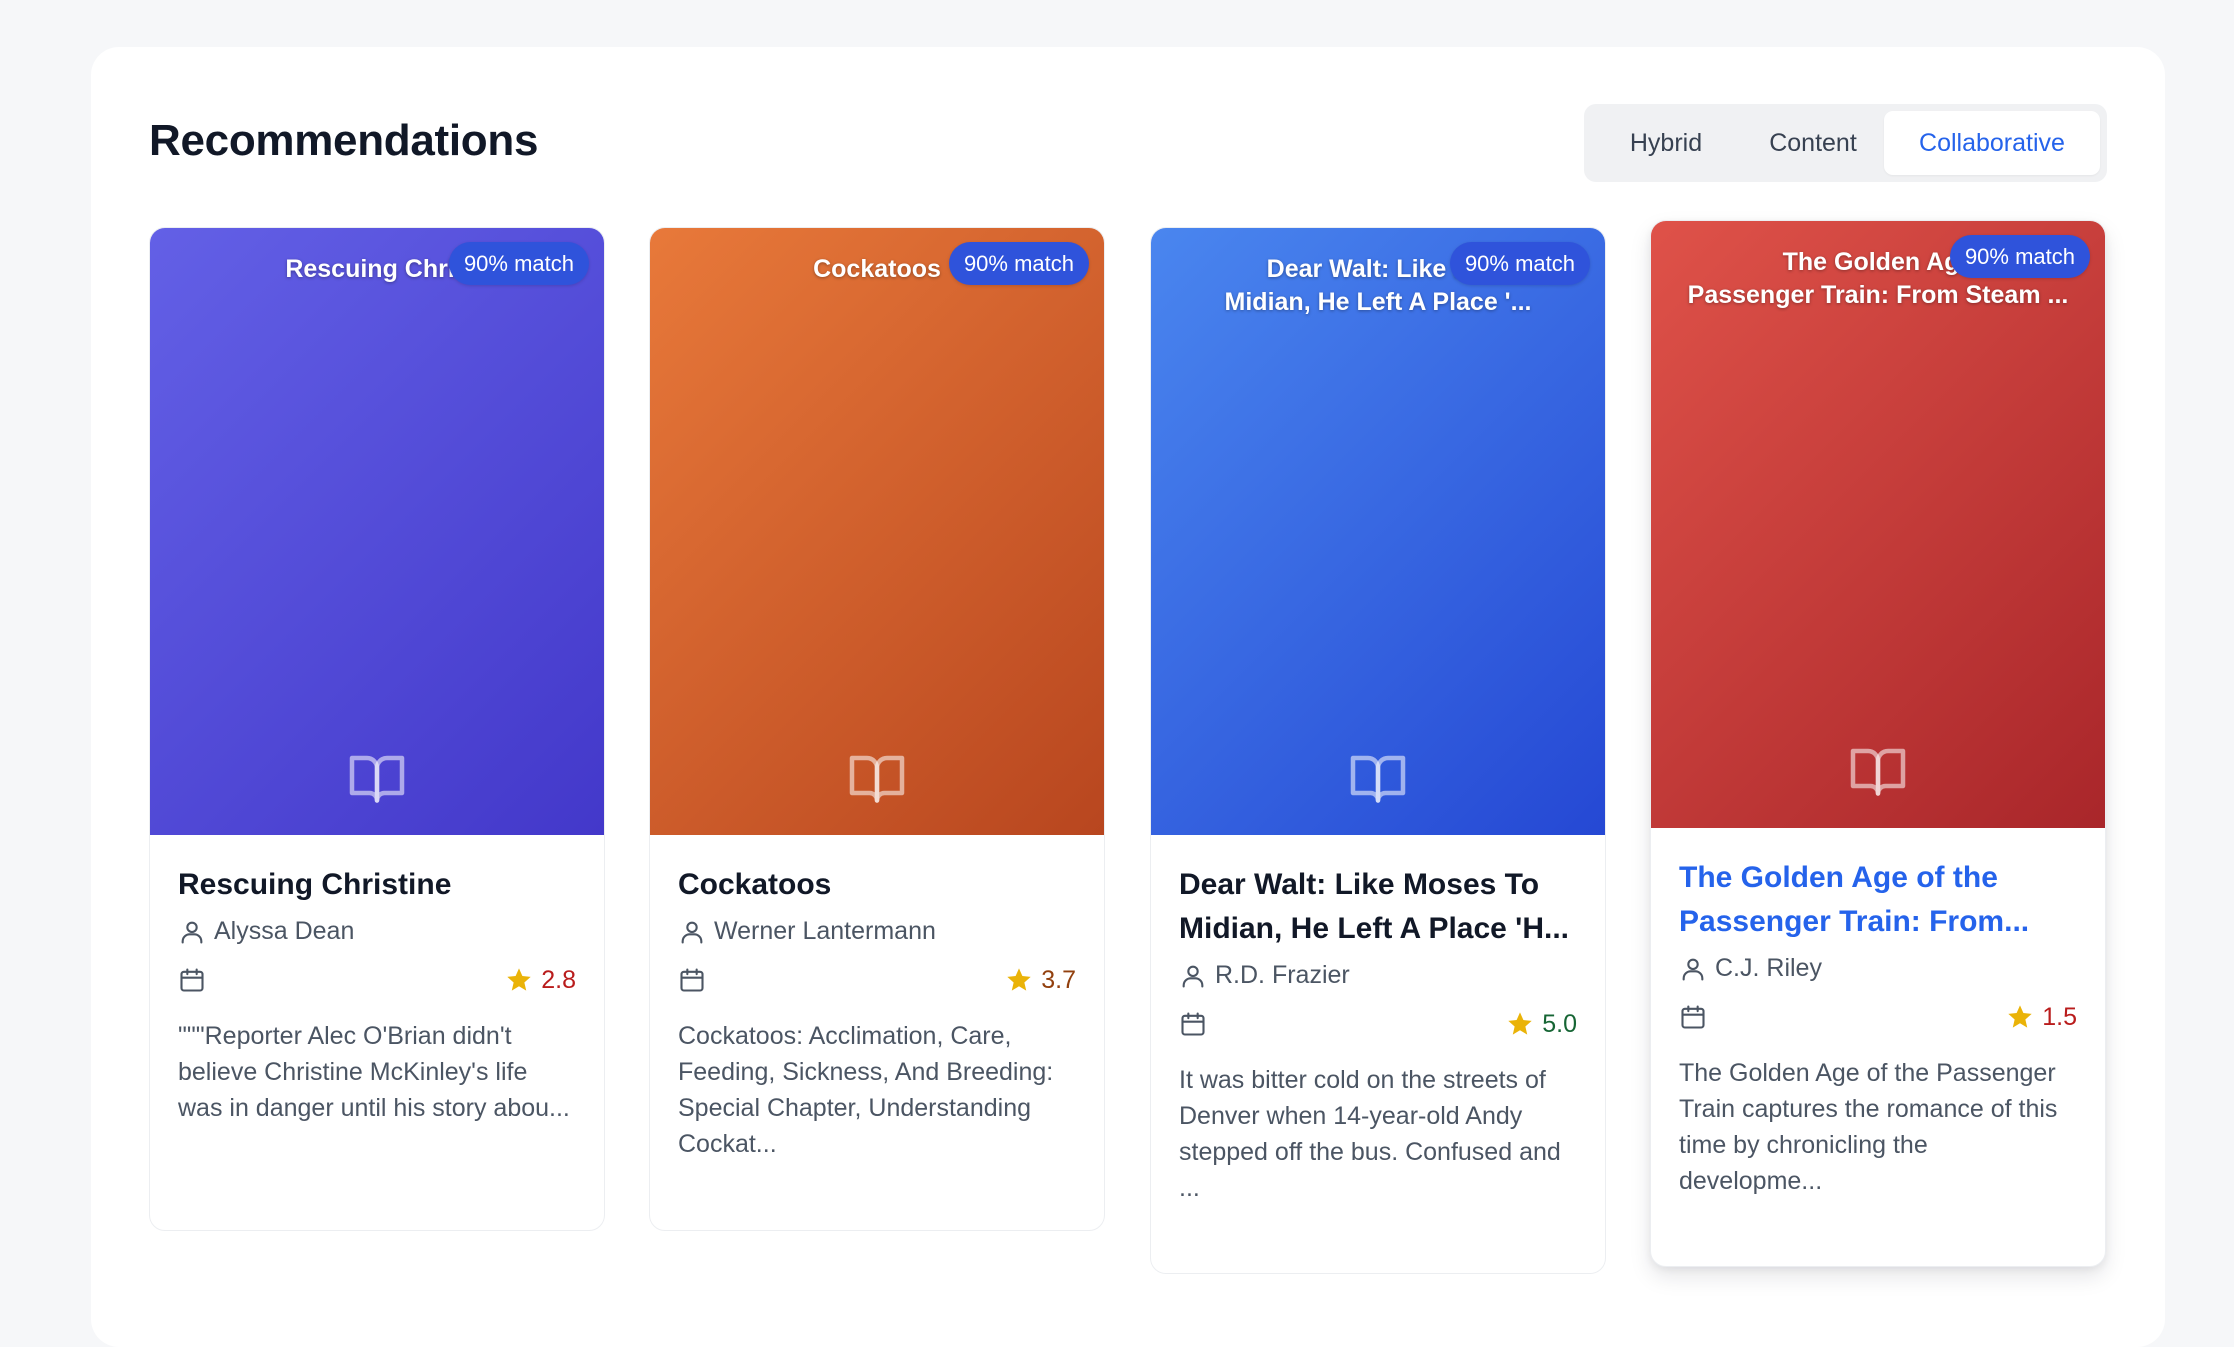 Image resolution: width=2234 pixels, height=1347 pixels. I want to click on meta-row: 2.8, so click(377, 980).